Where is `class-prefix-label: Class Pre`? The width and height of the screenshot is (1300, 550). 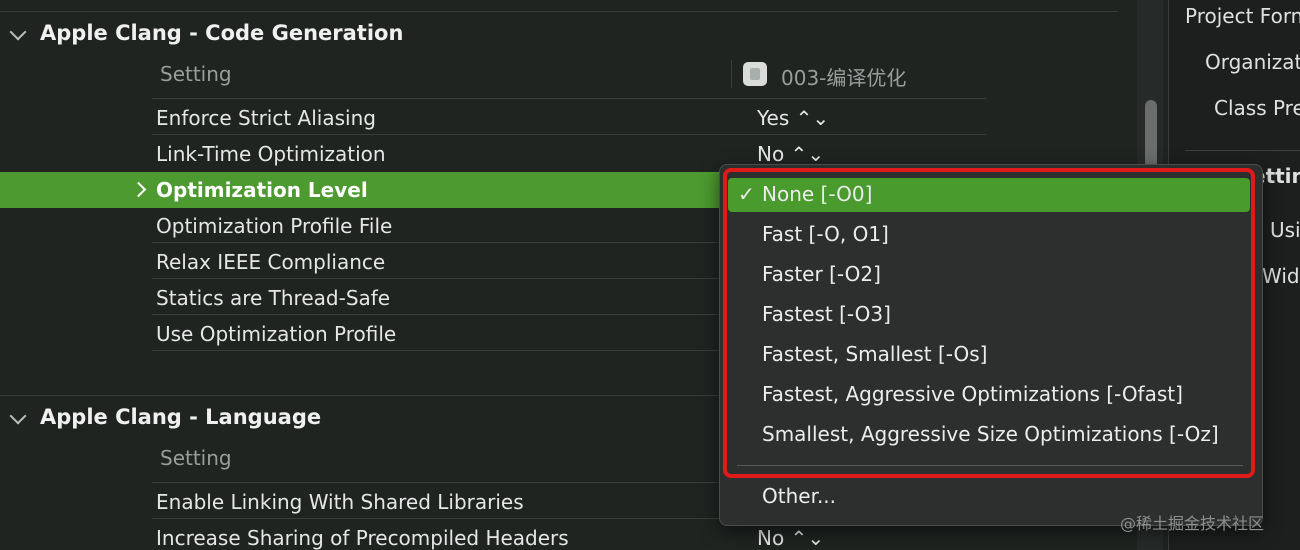 class-prefix-label: Class Pre is located at coordinates (1257, 108).